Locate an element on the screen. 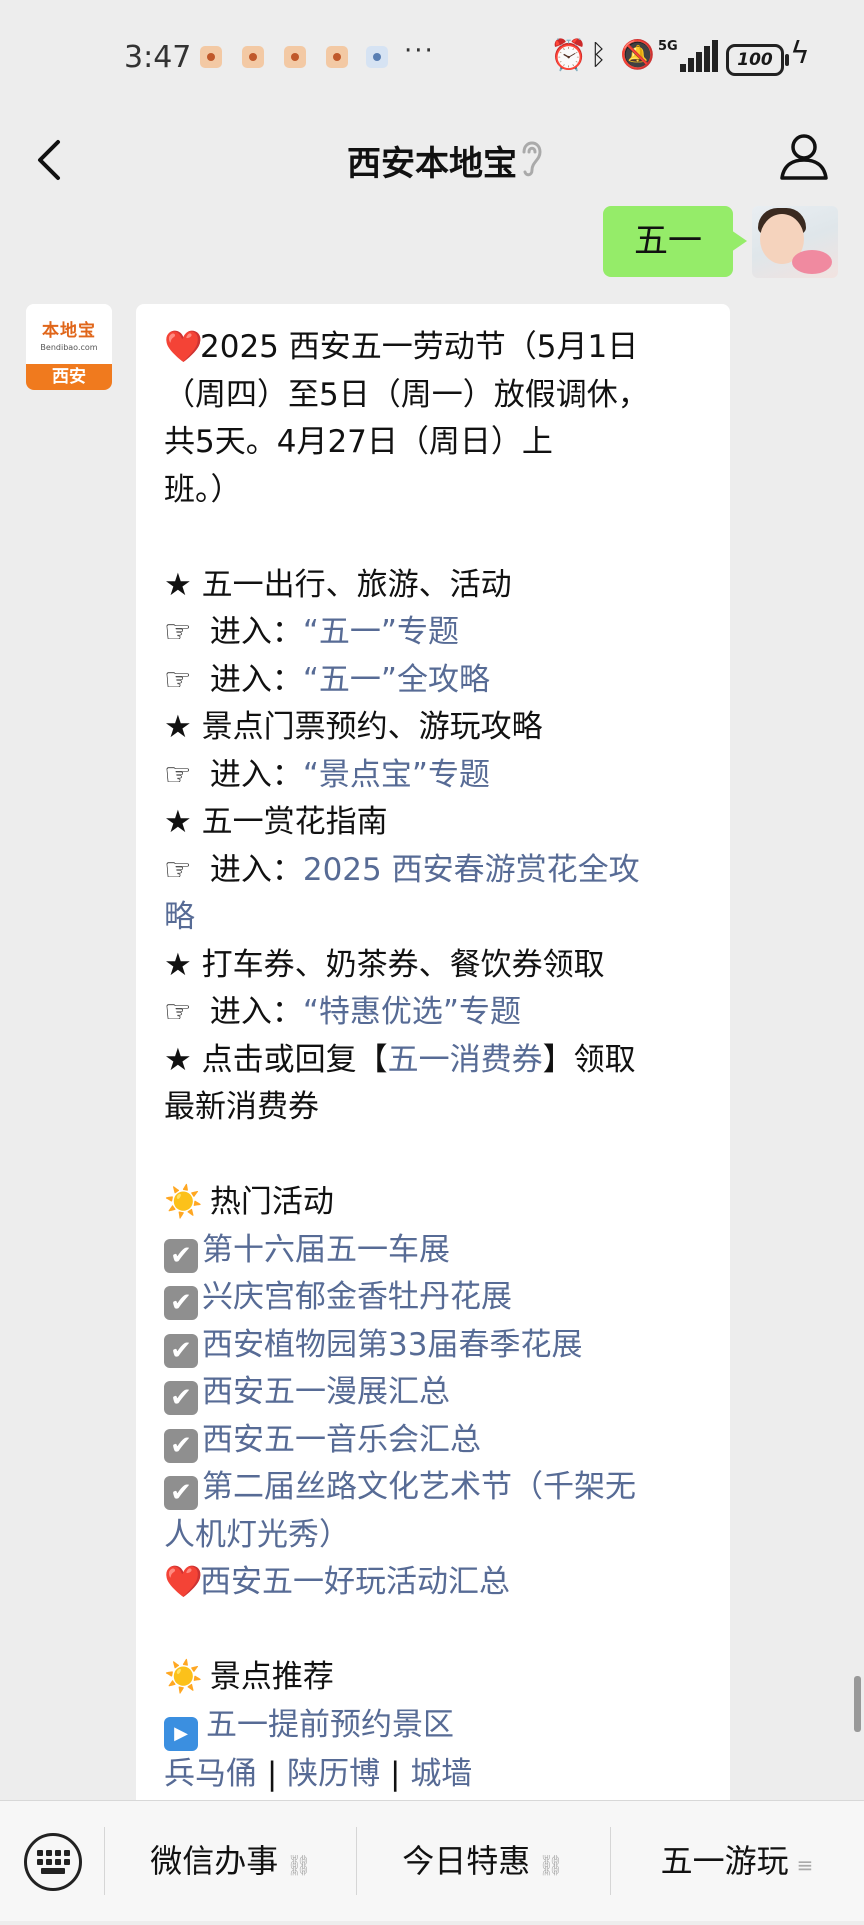 Image resolution: width=864 pixels, height=1925 pixels. message-line: ❤️西安五一好玩活动汇总 is located at coordinates (438, 1583).